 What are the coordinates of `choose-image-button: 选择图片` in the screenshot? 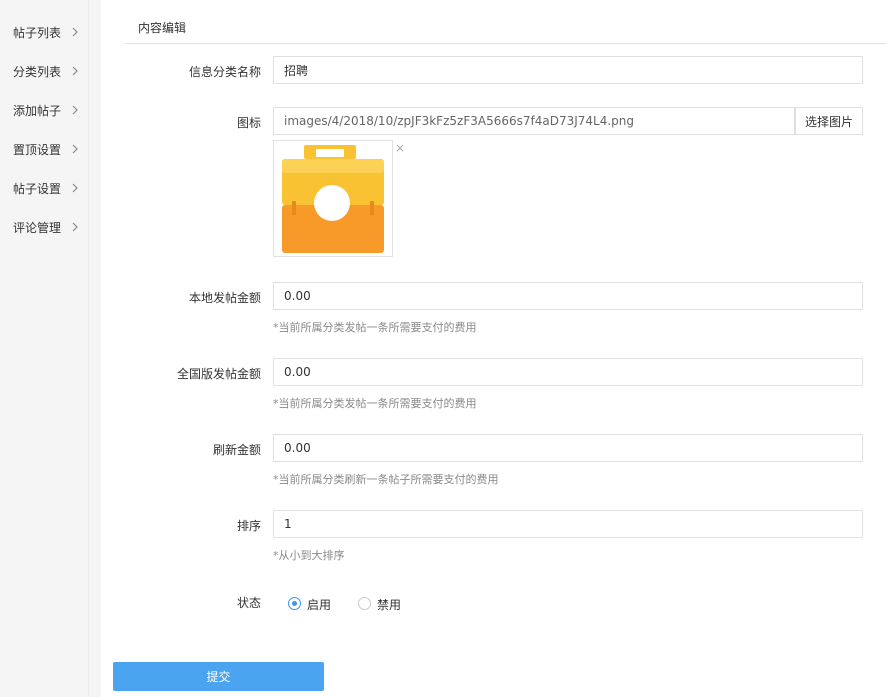 It's located at (829, 121).